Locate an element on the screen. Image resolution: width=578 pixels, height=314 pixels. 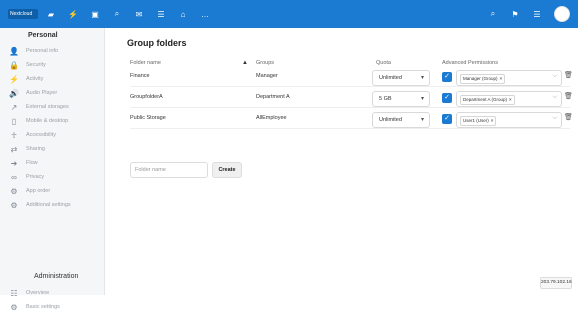
lock-icon: 🔒 is located at coordinates (14, 65).